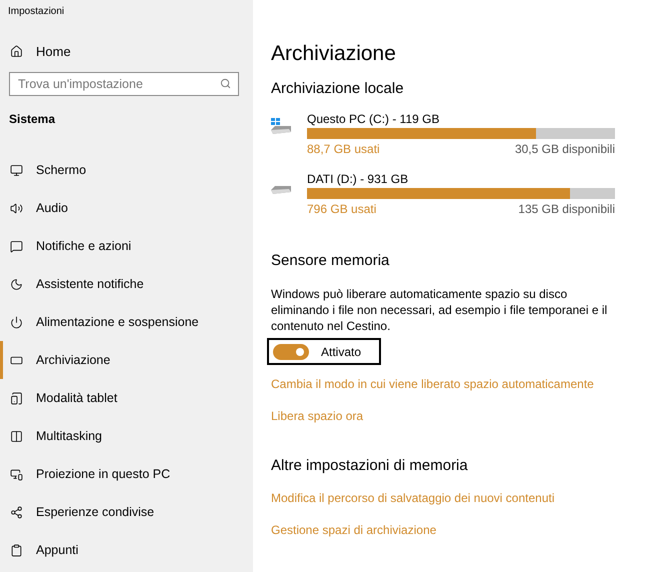 Image resolution: width=650 pixels, height=572 pixels. What do you see at coordinates (36, 12) in the screenshot?
I see `window-title: Impostazioni` at bounding box center [36, 12].